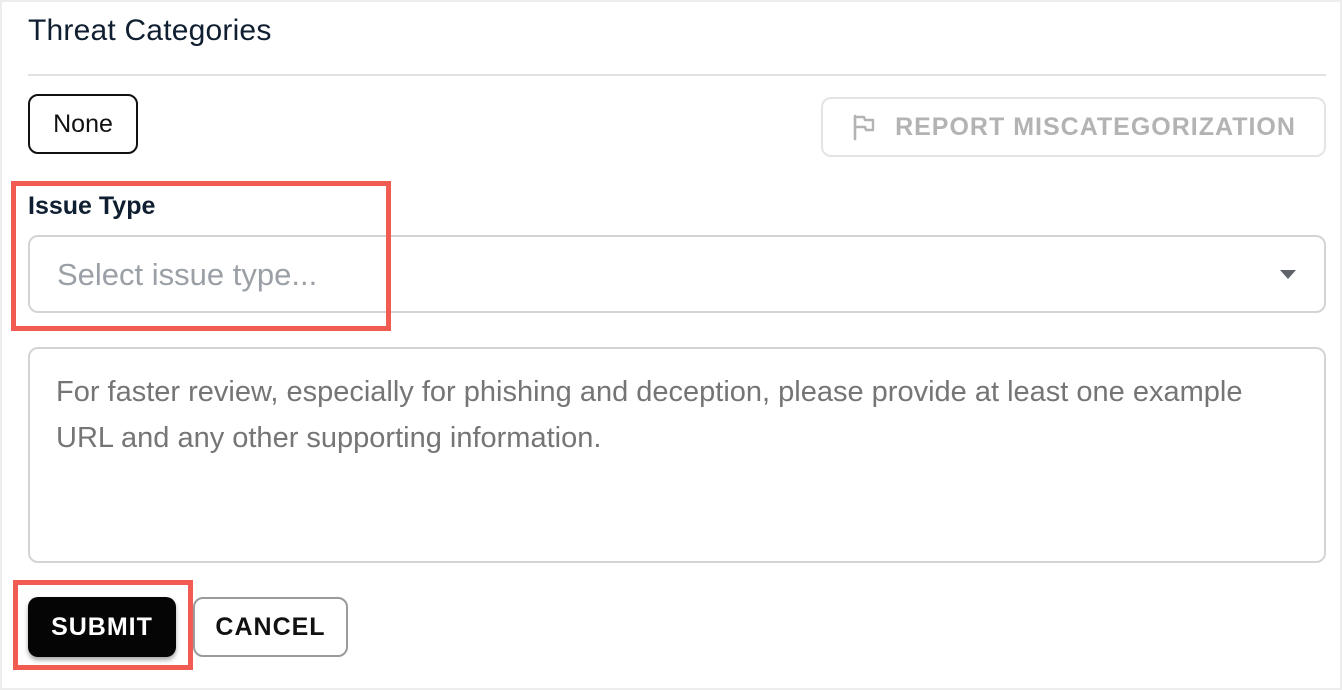  I want to click on report-miscategorization-label: REPORT MISCATEGORIZATION, so click(1095, 126).